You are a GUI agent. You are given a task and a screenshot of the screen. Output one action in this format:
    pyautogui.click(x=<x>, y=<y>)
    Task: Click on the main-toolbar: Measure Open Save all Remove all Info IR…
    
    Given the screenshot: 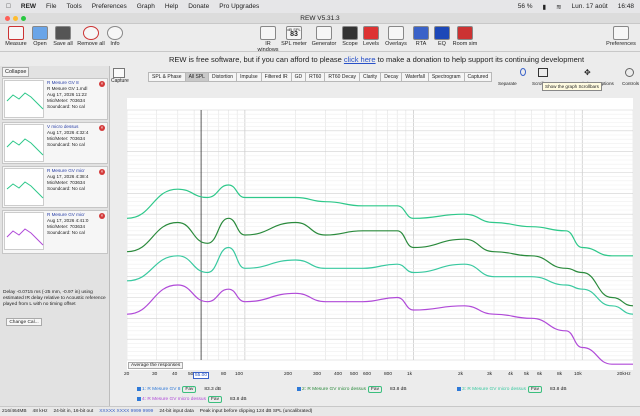 What is the action you would take?
    pyautogui.click(x=320, y=38)
    